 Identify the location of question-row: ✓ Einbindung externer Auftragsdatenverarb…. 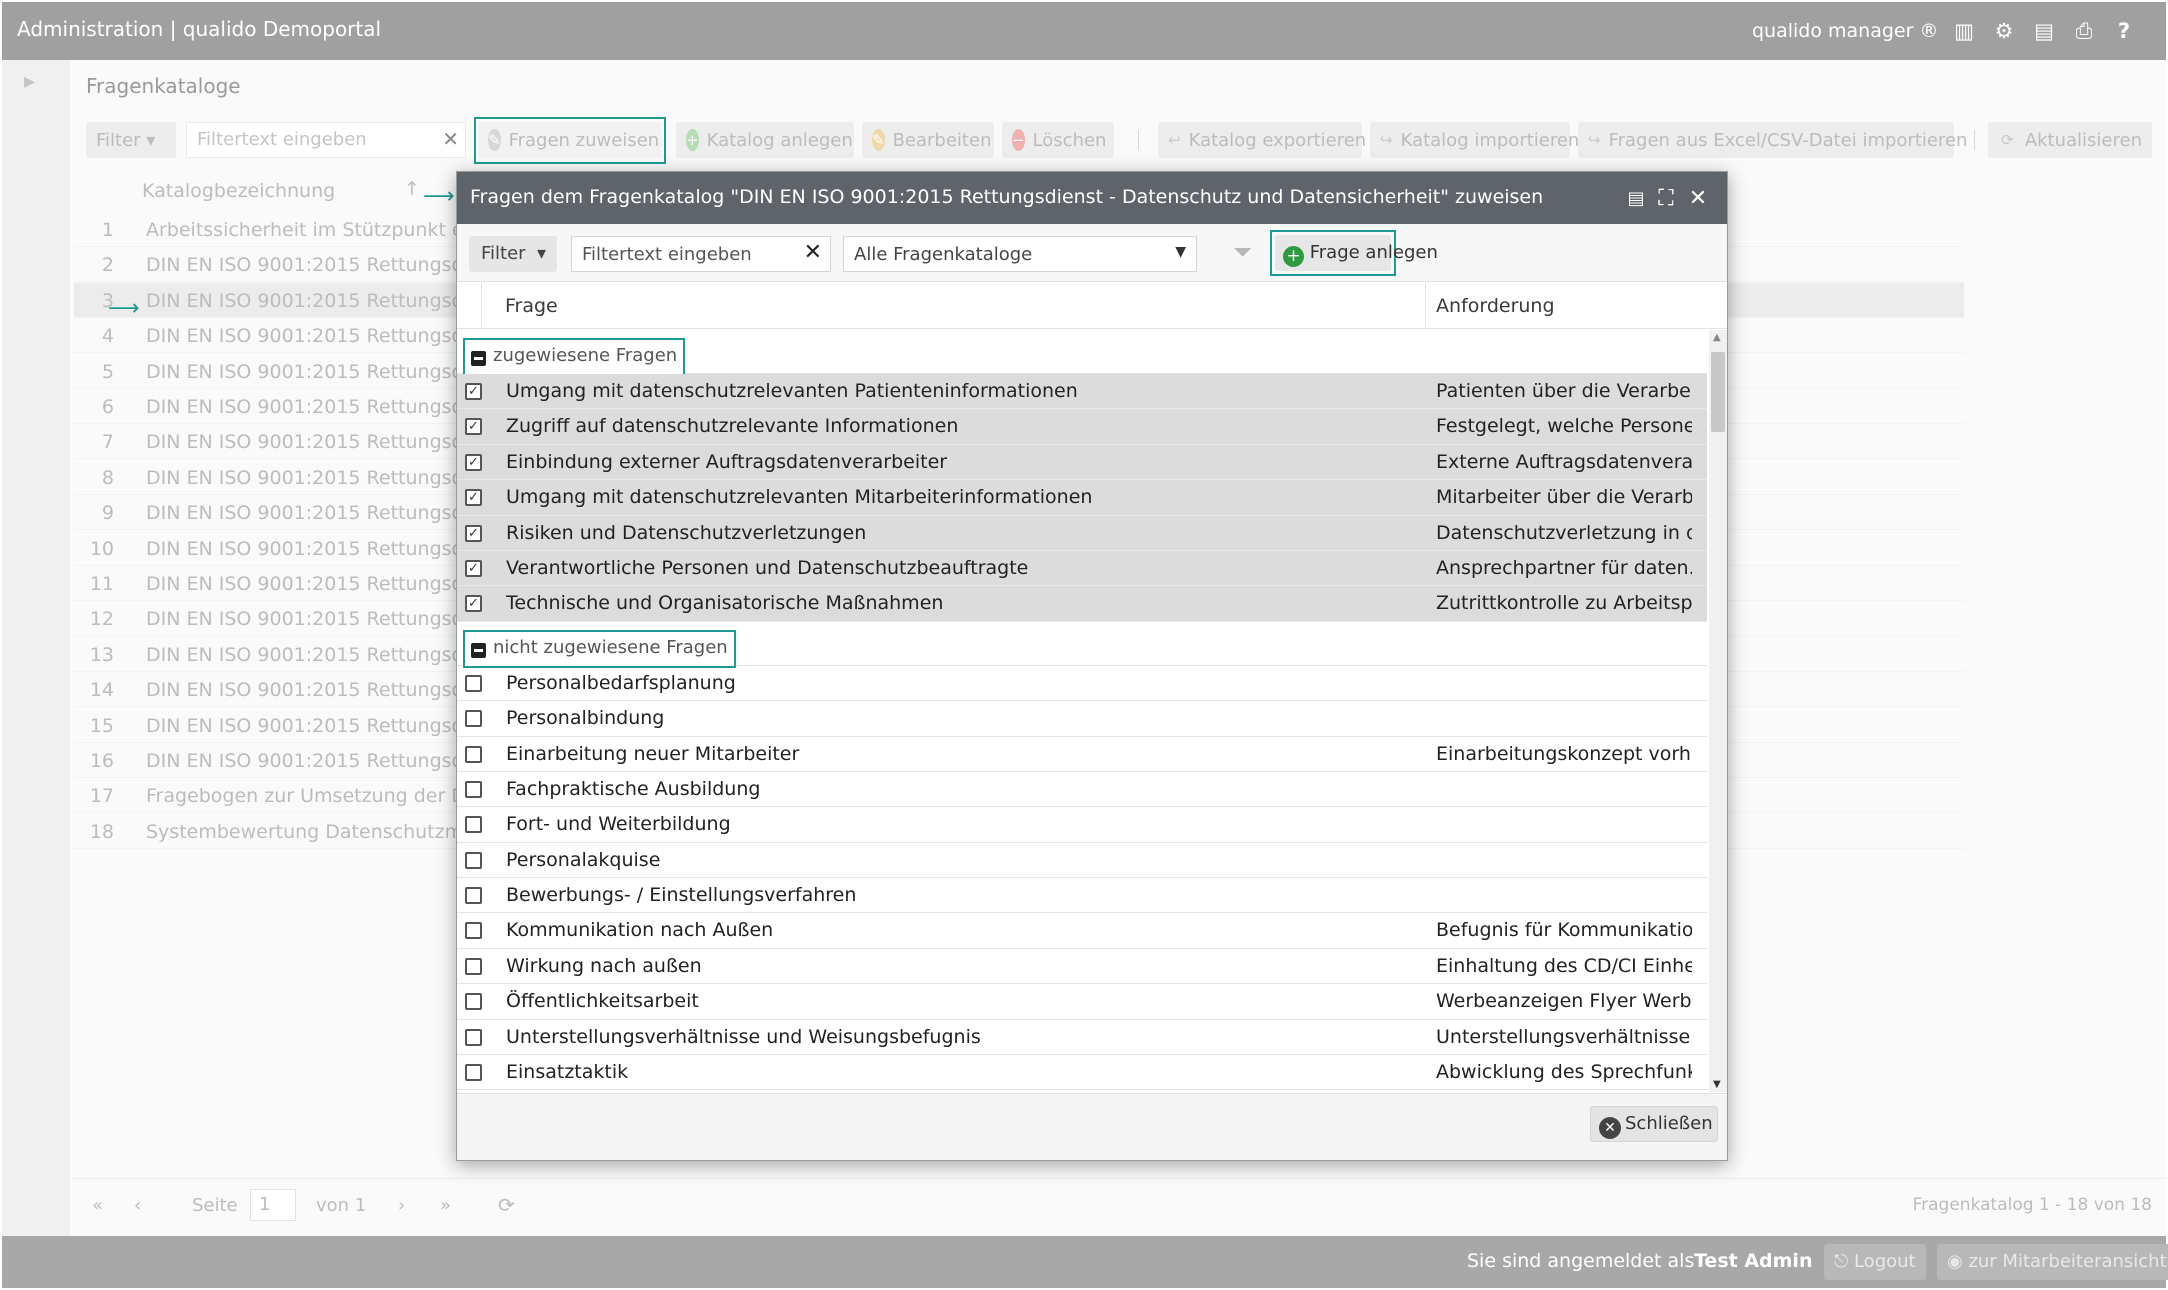
(1082, 462).